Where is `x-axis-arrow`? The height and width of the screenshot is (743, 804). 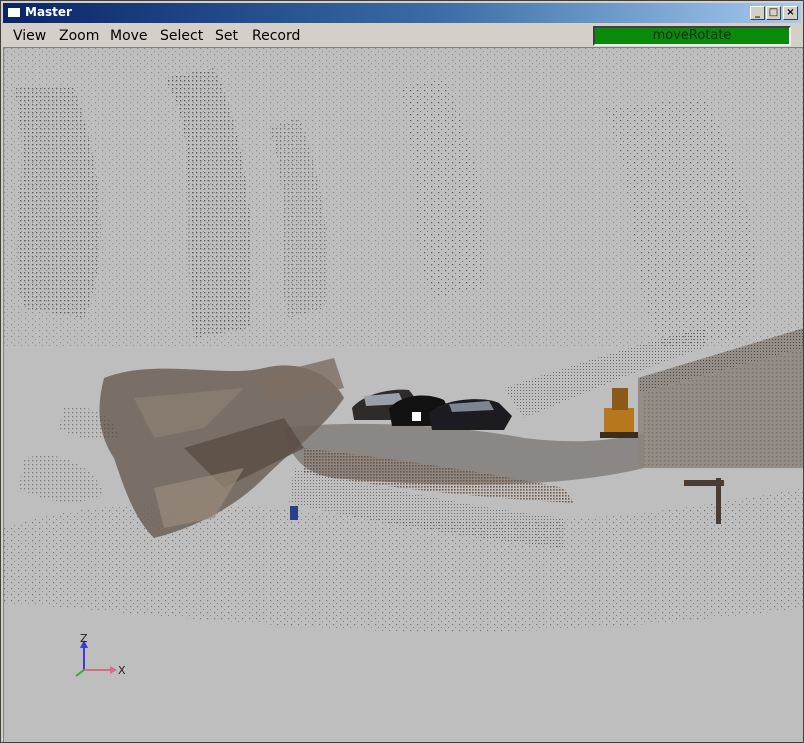 x-axis-arrow is located at coordinates (113, 670).